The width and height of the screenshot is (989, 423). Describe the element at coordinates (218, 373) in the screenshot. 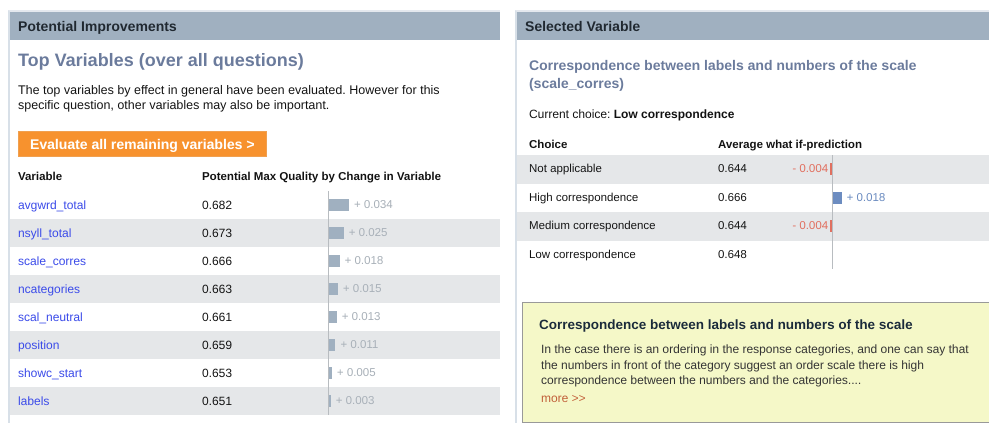

I see `table-cell-text: 0.653` at that location.